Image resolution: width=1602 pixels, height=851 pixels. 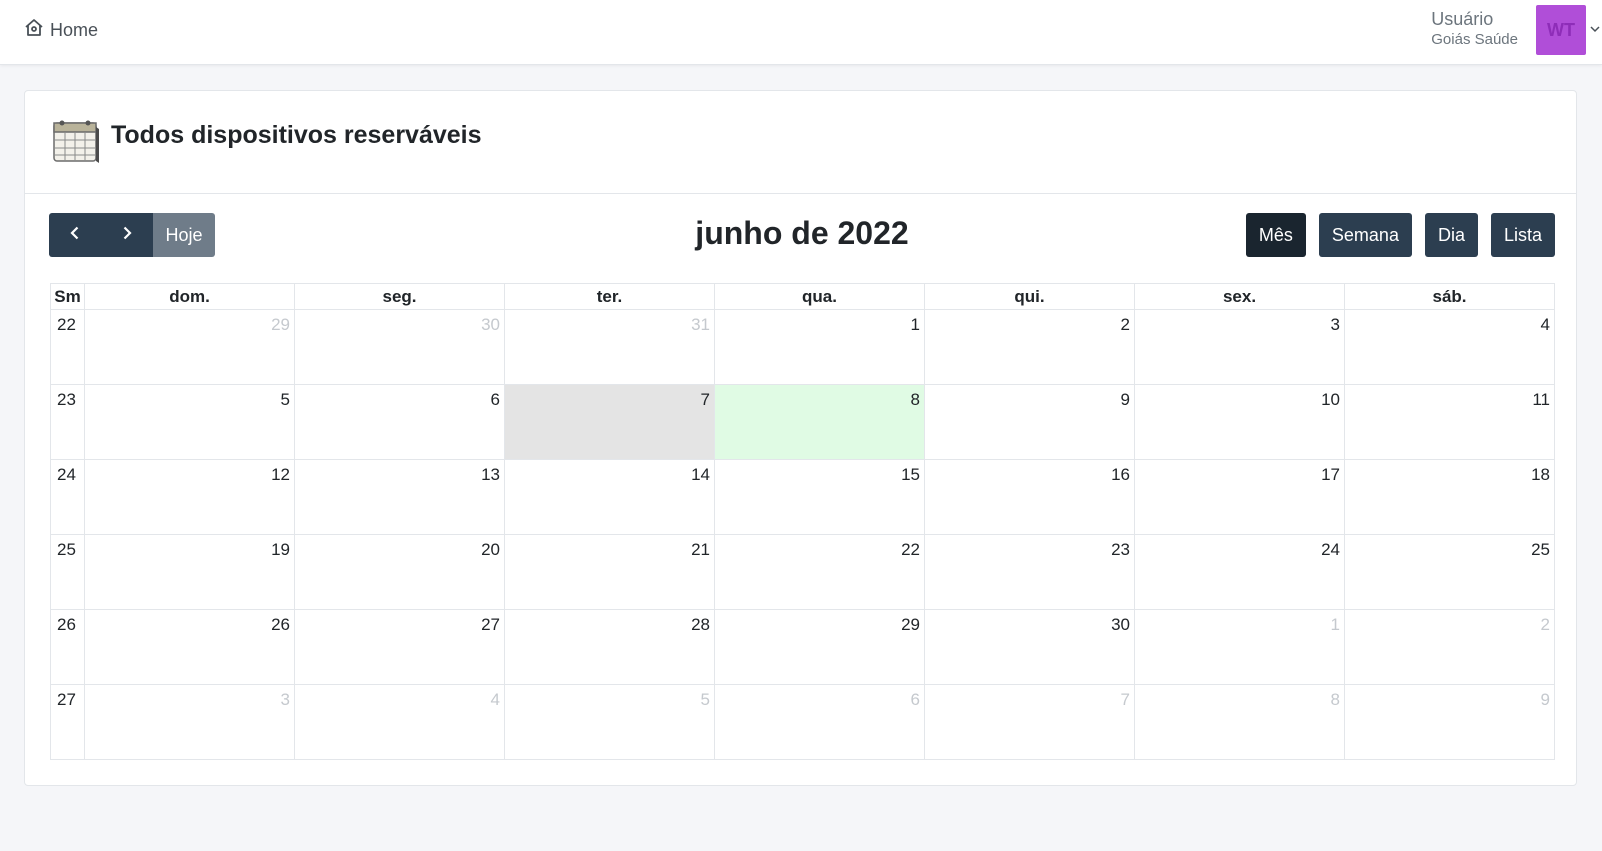 What do you see at coordinates (1275, 235) in the screenshot?
I see `view-month-button: Mês` at bounding box center [1275, 235].